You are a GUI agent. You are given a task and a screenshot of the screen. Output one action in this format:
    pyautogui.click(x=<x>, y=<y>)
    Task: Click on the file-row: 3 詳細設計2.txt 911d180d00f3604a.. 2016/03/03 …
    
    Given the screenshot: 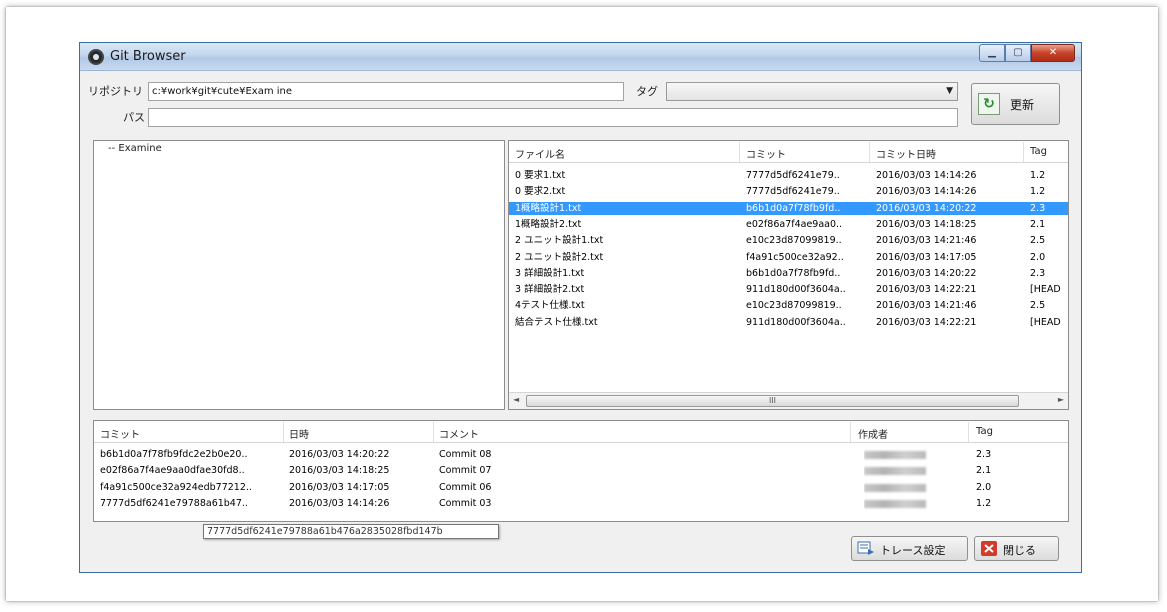 What is the action you would take?
    pyautogui.click(x=788, y=289)
    